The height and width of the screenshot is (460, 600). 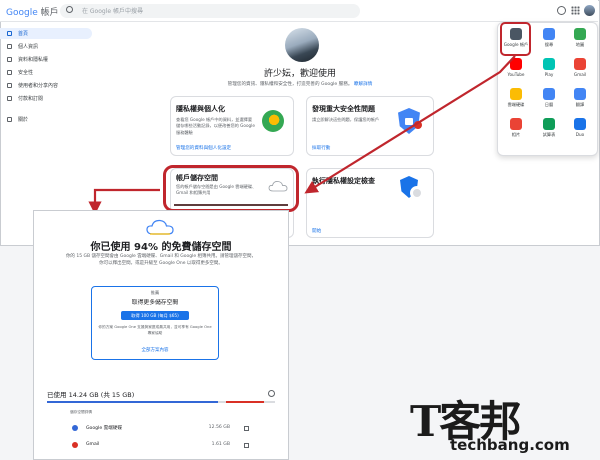 What do you see at coordinates (410, 124) in the screenshot?
I see `arrow-apps-to-storage` at bounding box center [410, 124].